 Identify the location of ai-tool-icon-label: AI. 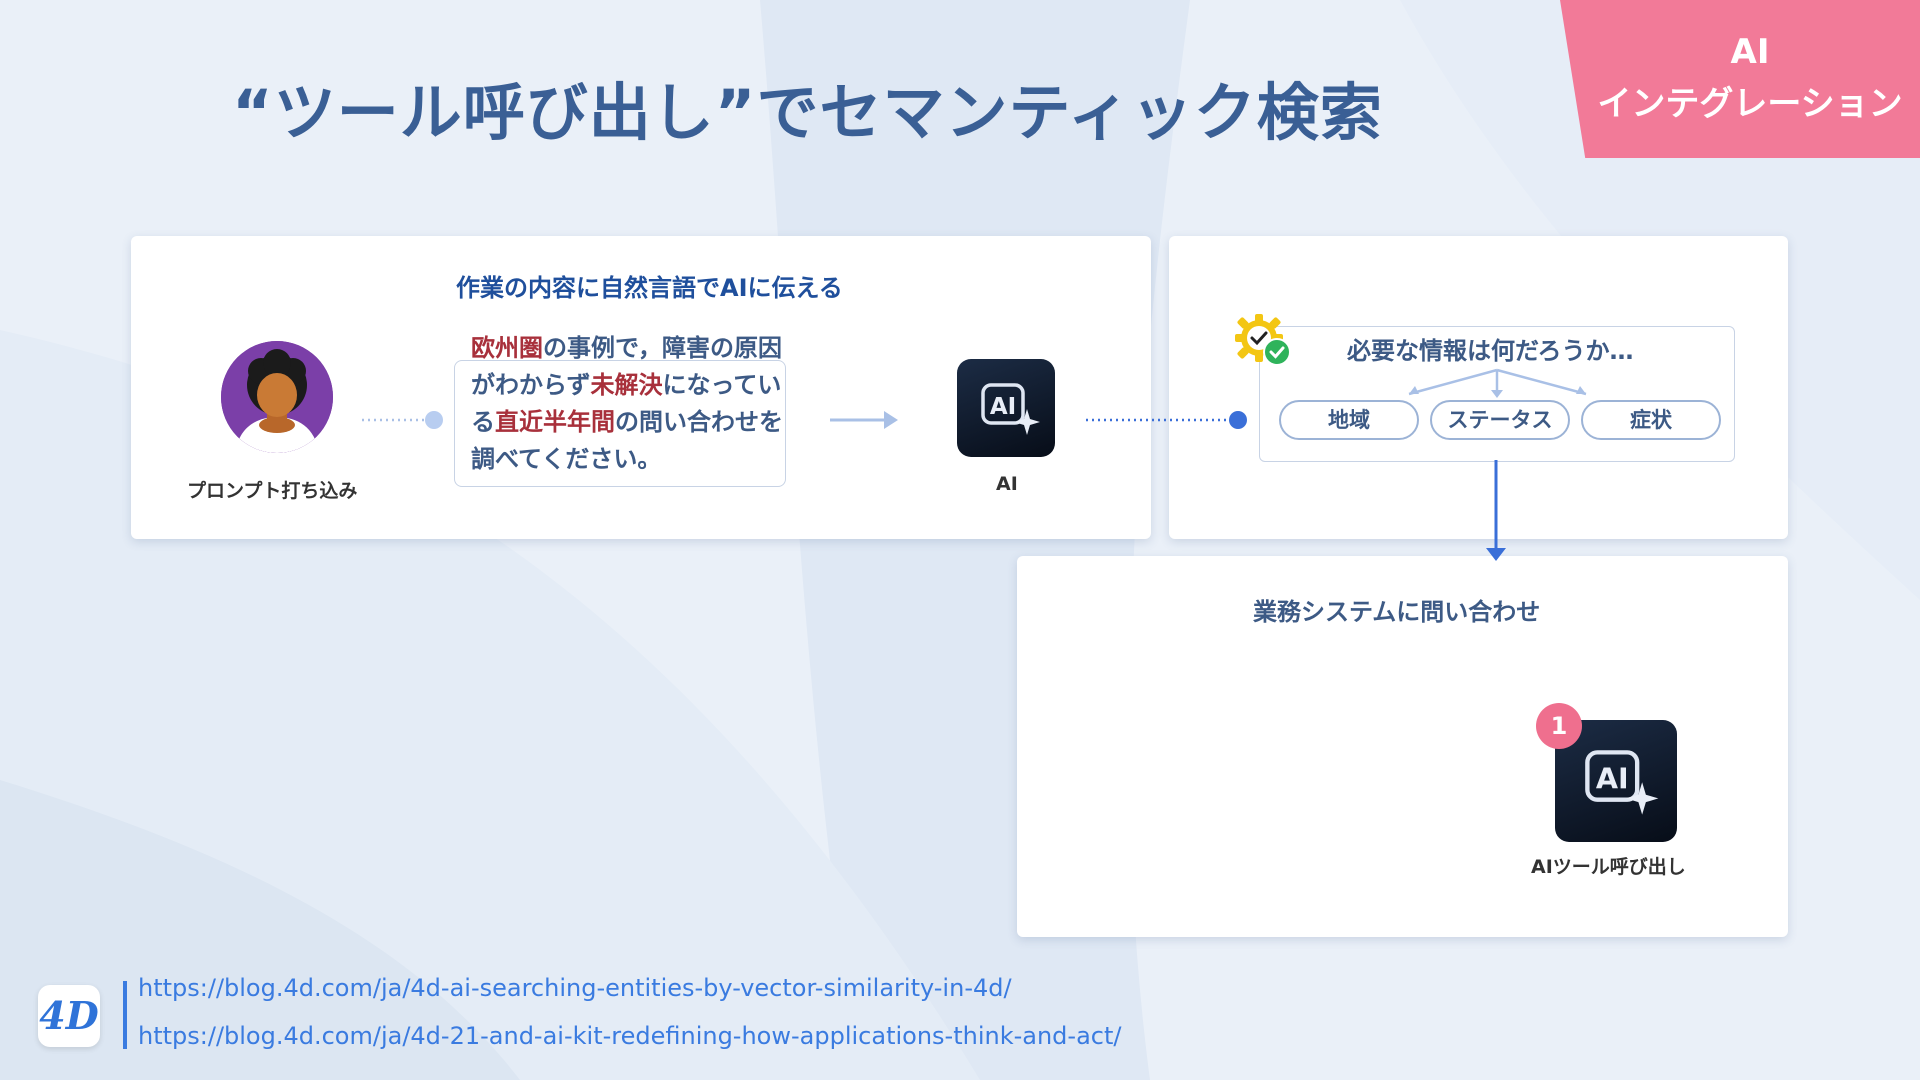
(1612, 778).